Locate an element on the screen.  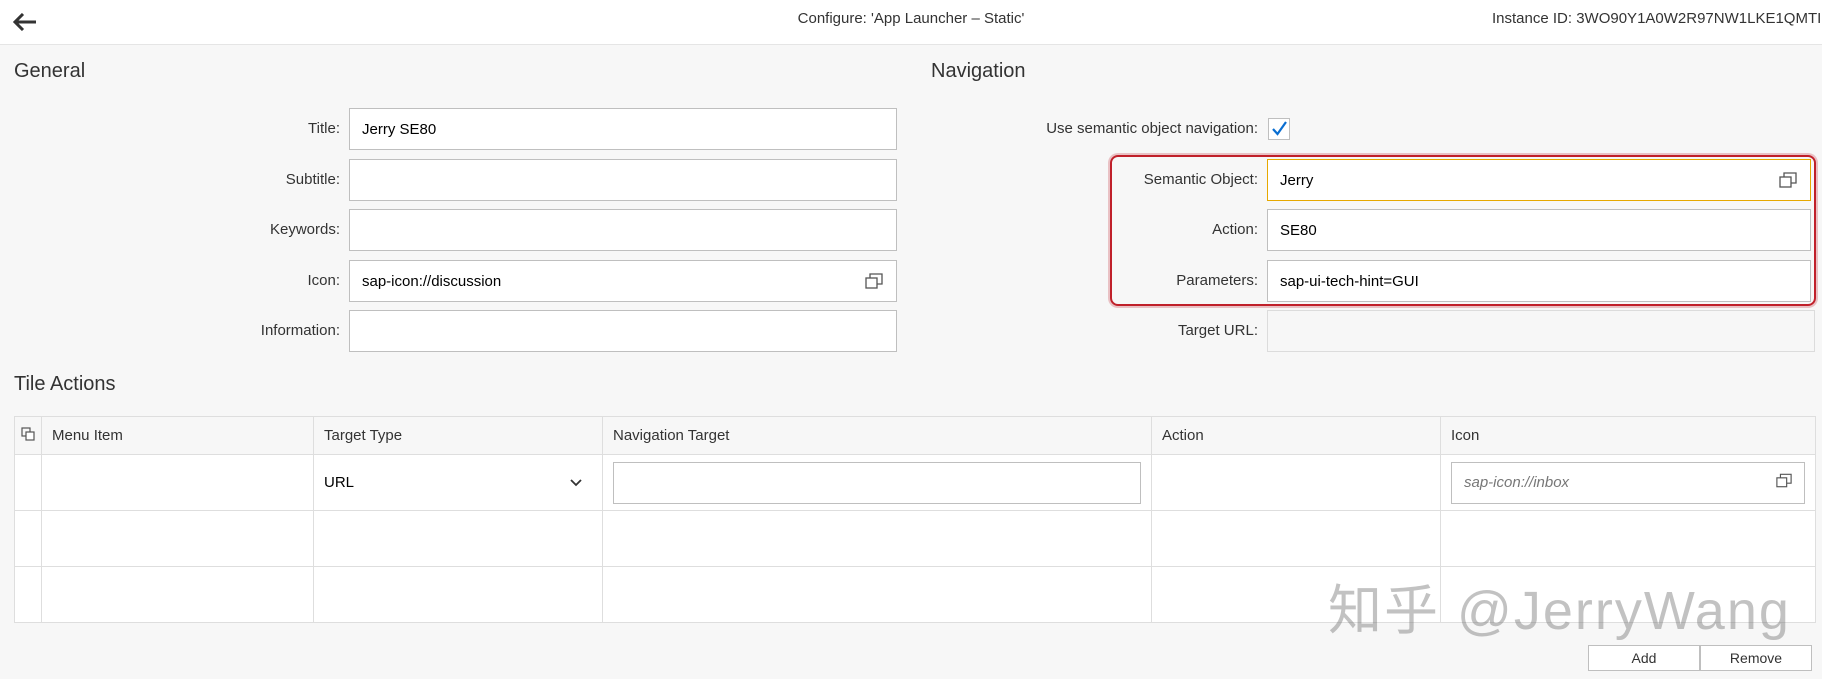
subtitle-field is located at coordinates (623, 180).